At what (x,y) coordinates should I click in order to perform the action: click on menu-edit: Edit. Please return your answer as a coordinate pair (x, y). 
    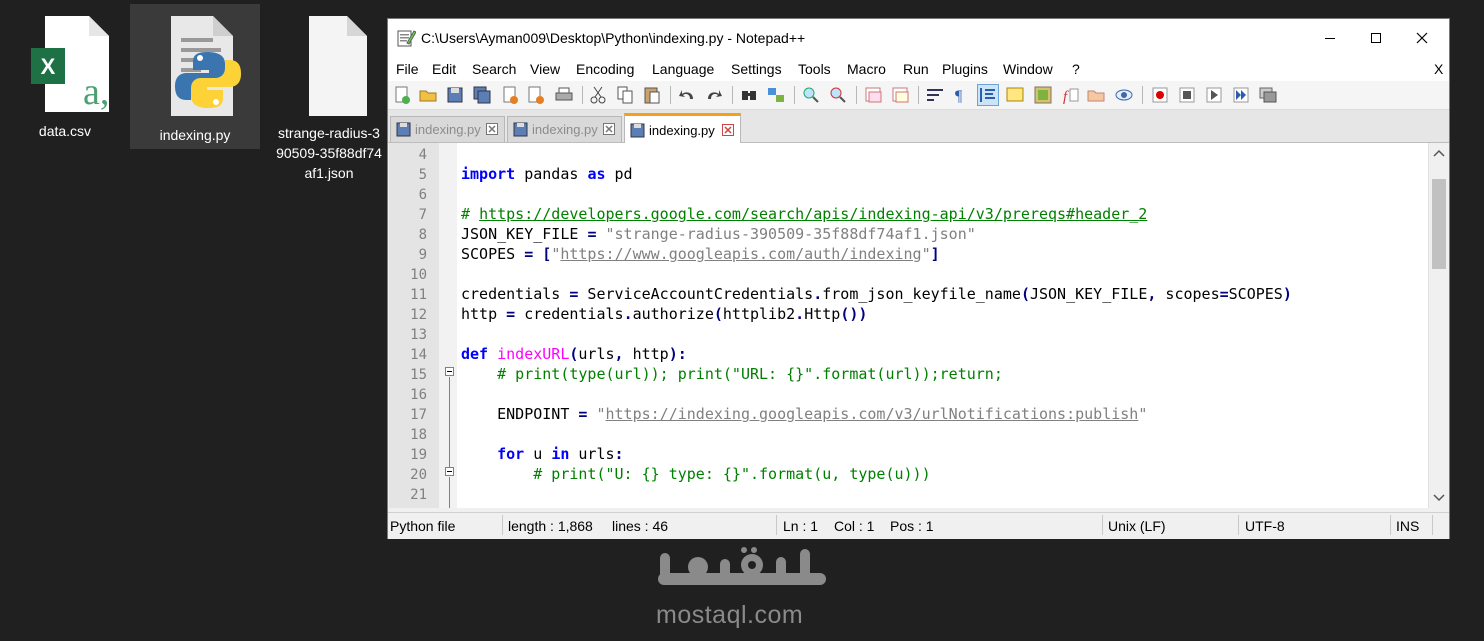
    Looking at the image, I should click on (444, 69).